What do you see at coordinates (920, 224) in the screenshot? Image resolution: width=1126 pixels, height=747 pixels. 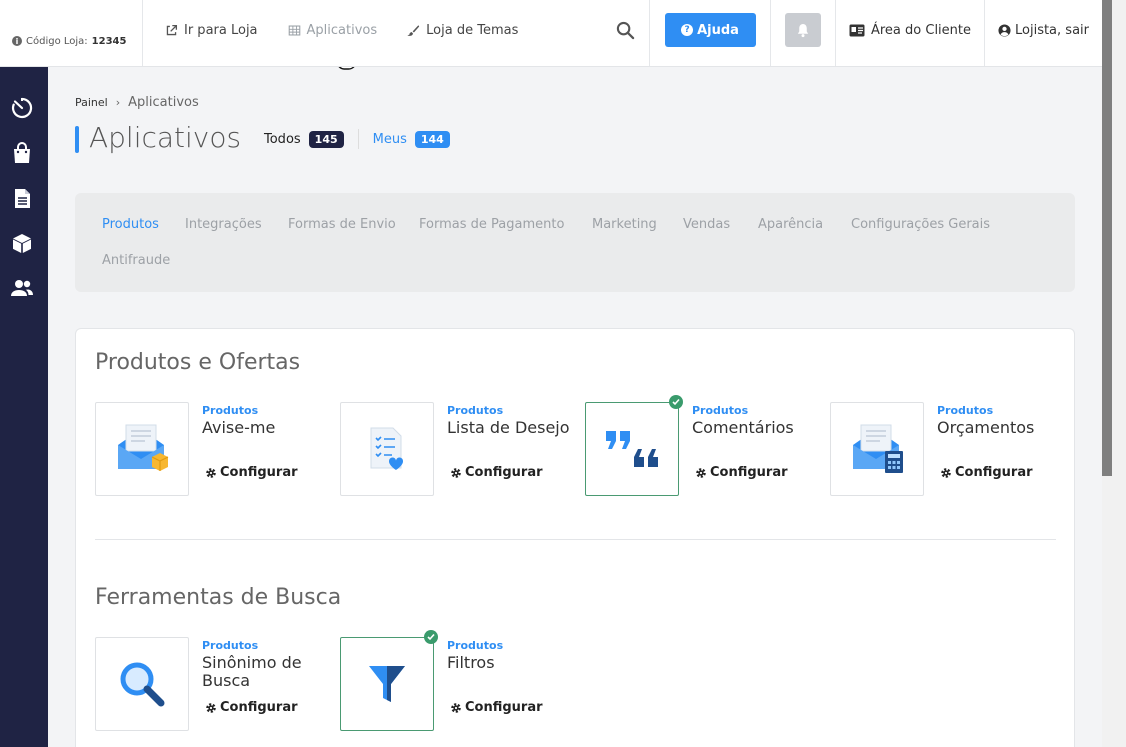 I see `tab-configuracoes-gerais: Configurações Gerais` at bounding box center [920, 224].